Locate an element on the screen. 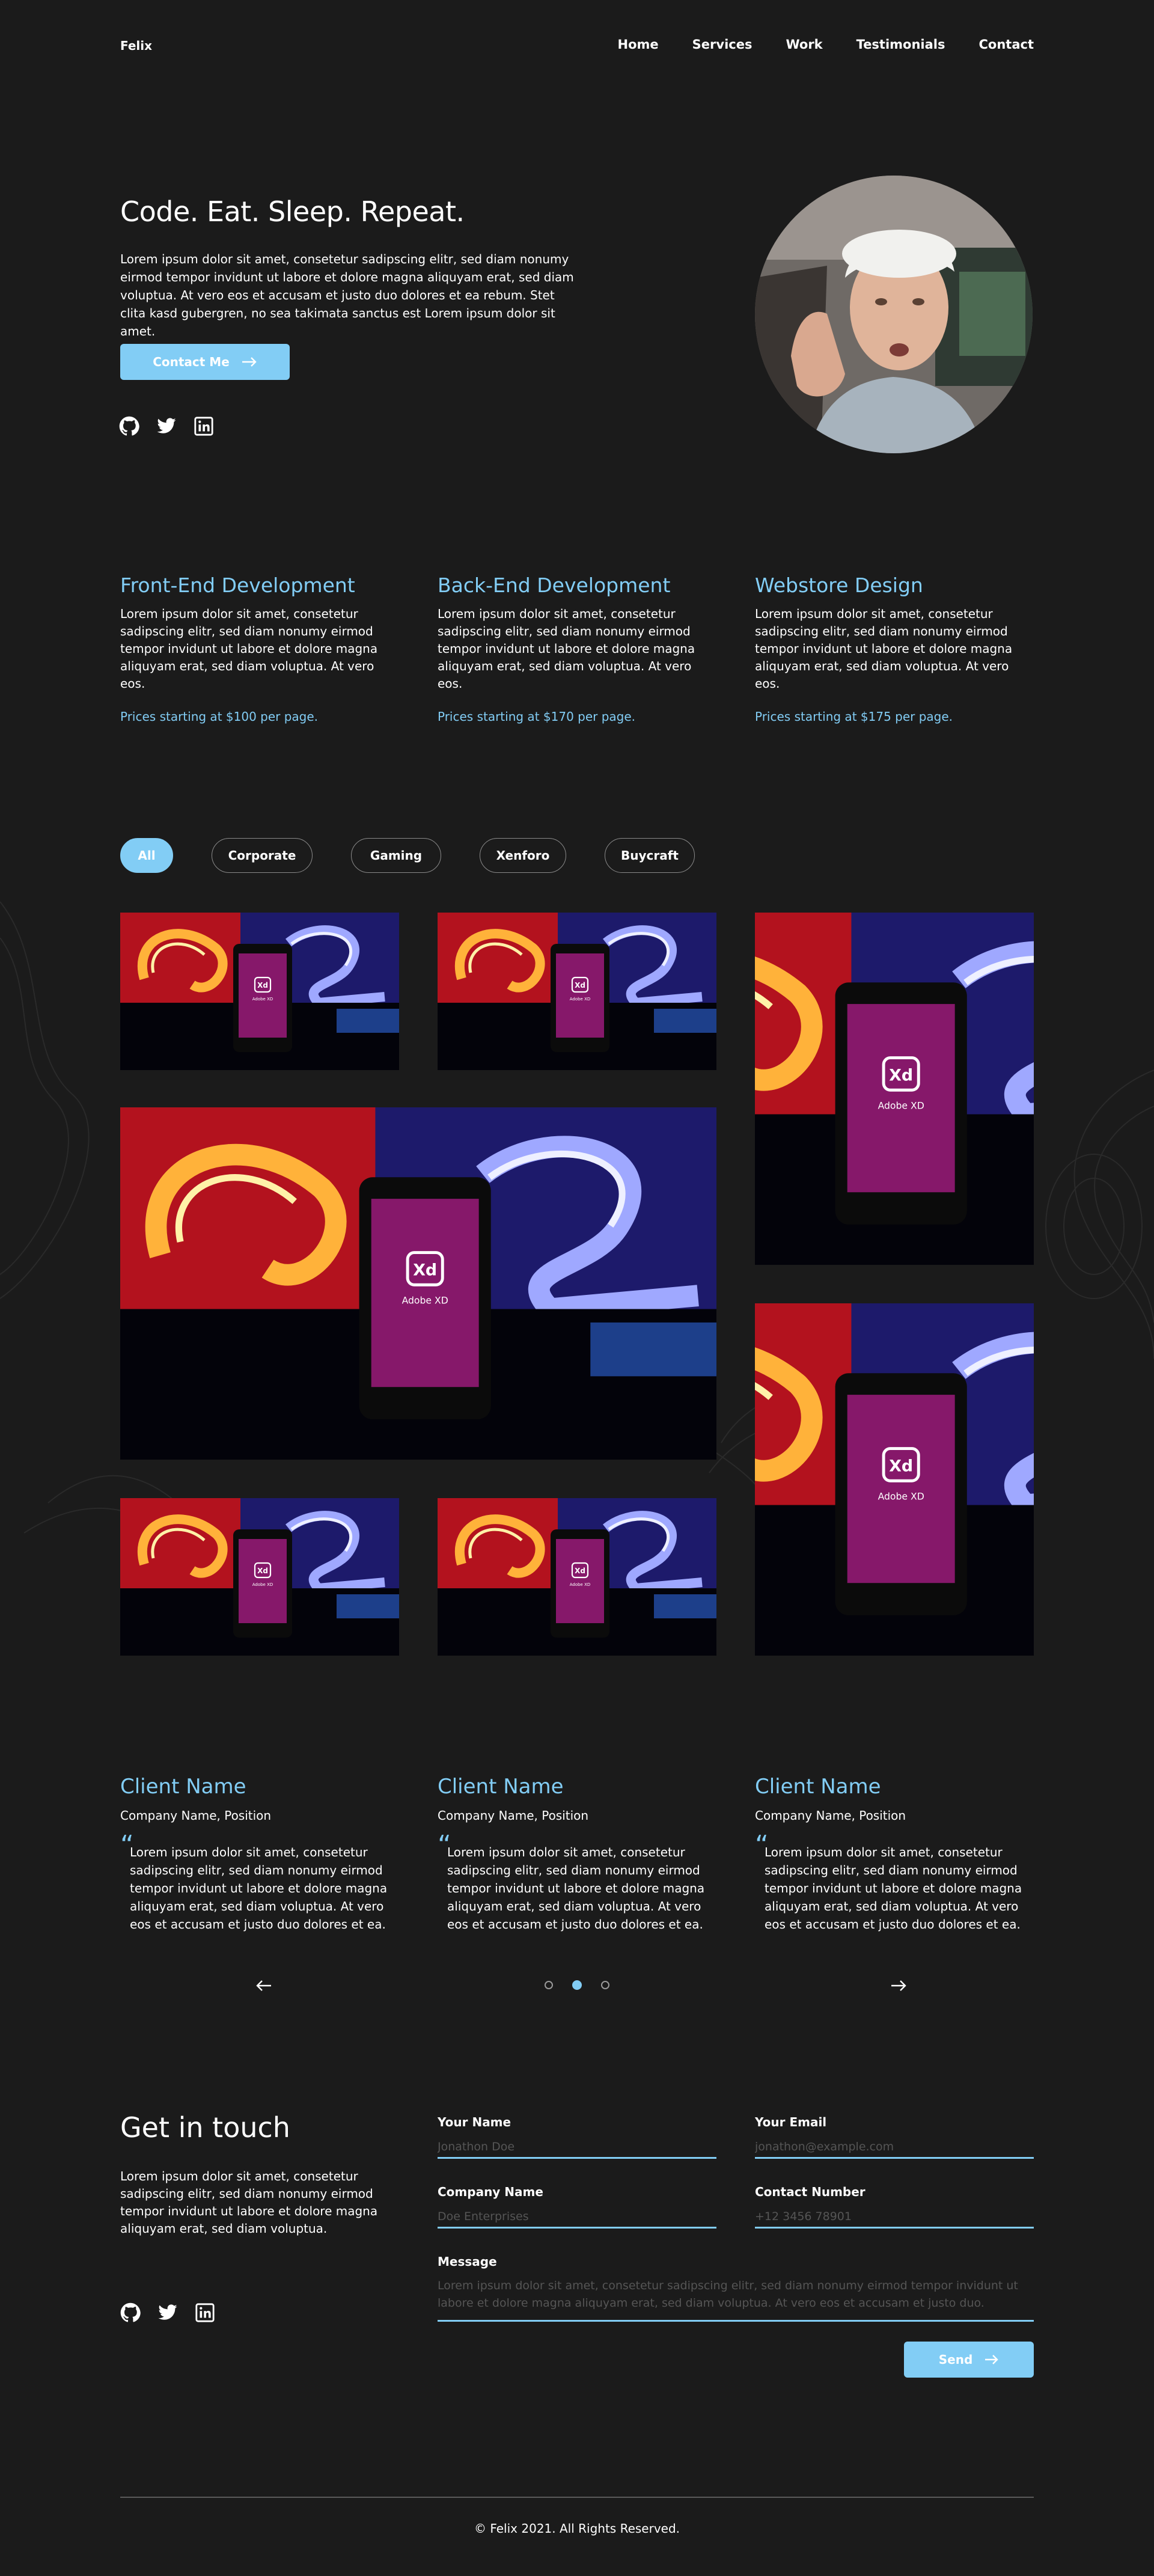 This screenshot has width=1154, height=2576. service-price: Prices starting at $170 per page. is located at coordinates (537, 716).